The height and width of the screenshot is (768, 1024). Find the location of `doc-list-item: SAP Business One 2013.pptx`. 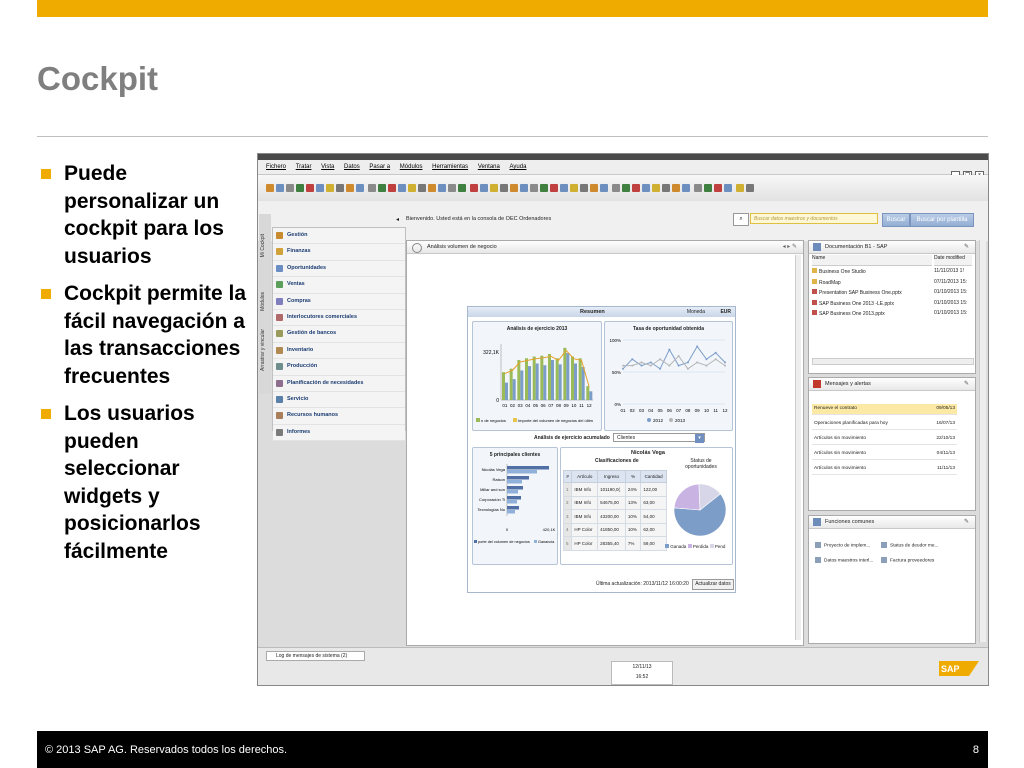

doc-list-item: SAP Business One 2013.pptx is located at coordinates (848, 313).